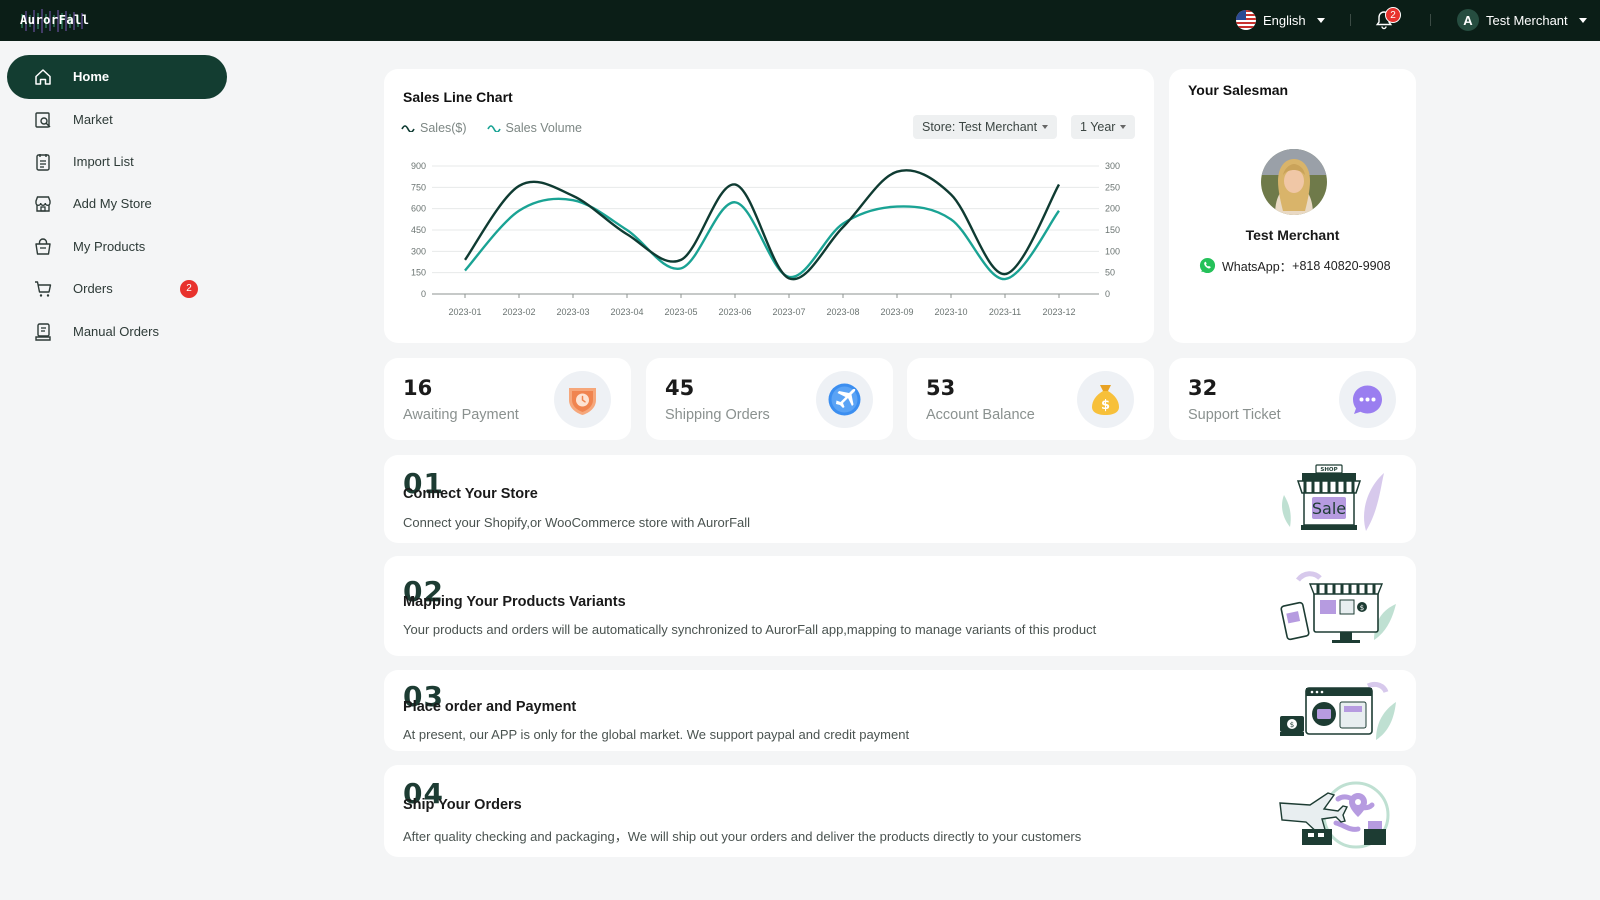 Image resolution: width=1600 pixels, height=900 pixels. I want to click on clock-shield-icon, so click(582, 399).